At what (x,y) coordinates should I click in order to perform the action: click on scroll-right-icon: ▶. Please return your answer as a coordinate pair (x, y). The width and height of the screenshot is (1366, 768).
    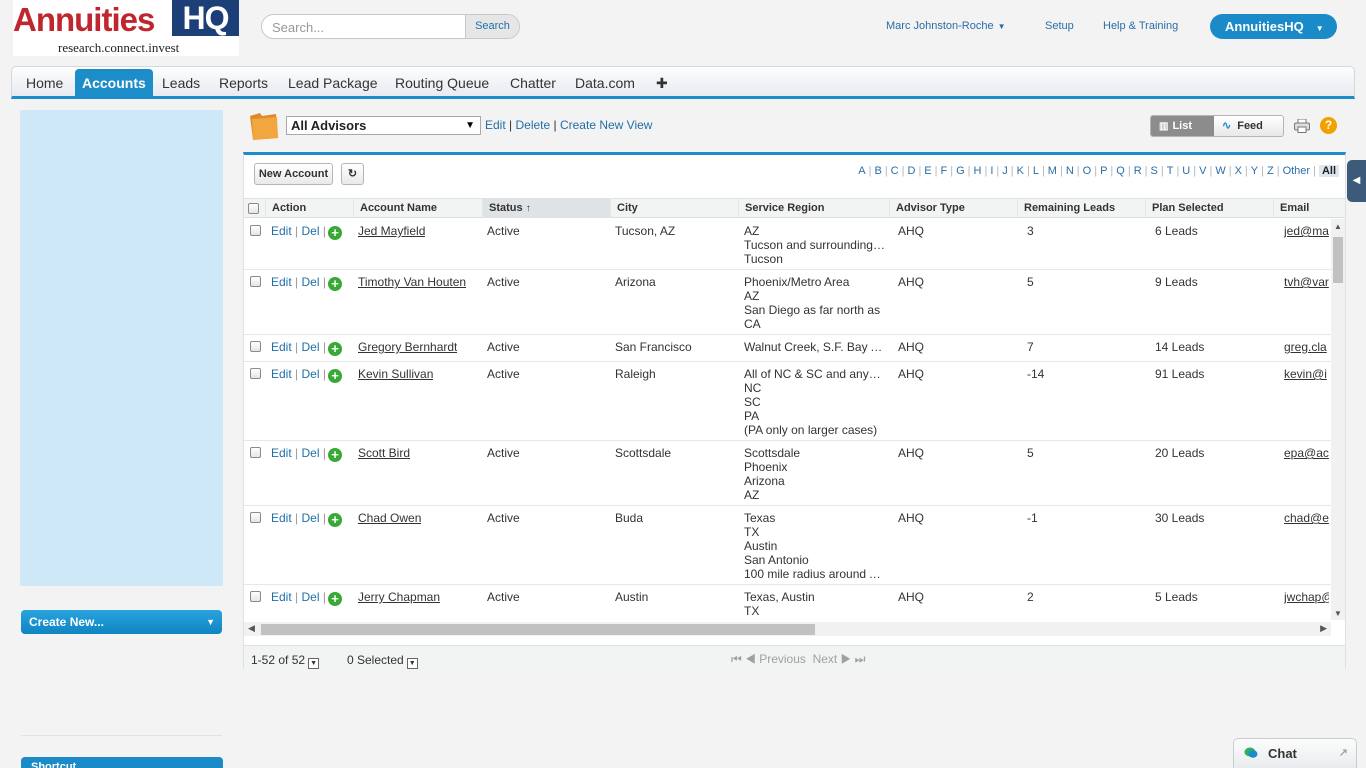
    Looking at the image, I should click on (1323, 628).